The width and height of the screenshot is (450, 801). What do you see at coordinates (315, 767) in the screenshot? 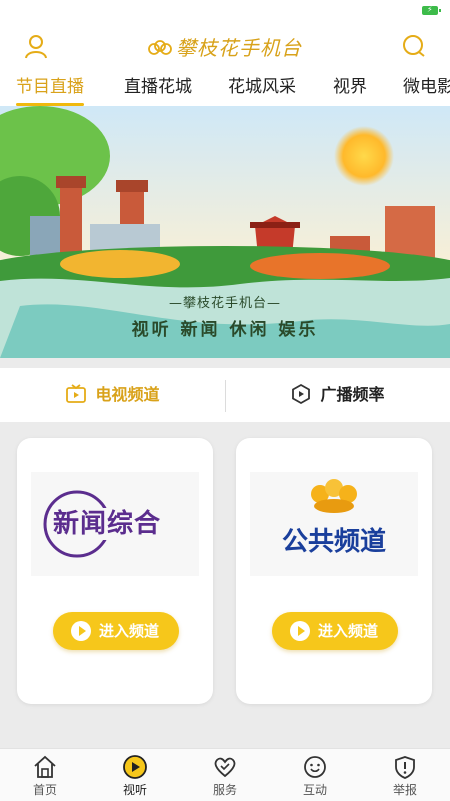
I see `chat-face-icon` at bounding box center [315, 767].